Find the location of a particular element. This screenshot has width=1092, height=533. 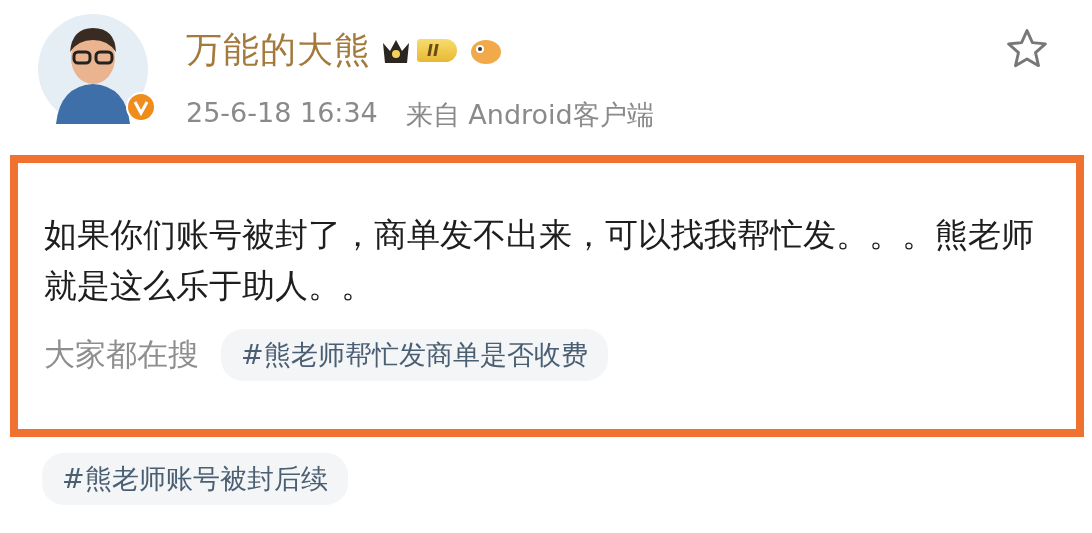

post-source: 来自 Android客户端 is located at coordinates (529, 115).